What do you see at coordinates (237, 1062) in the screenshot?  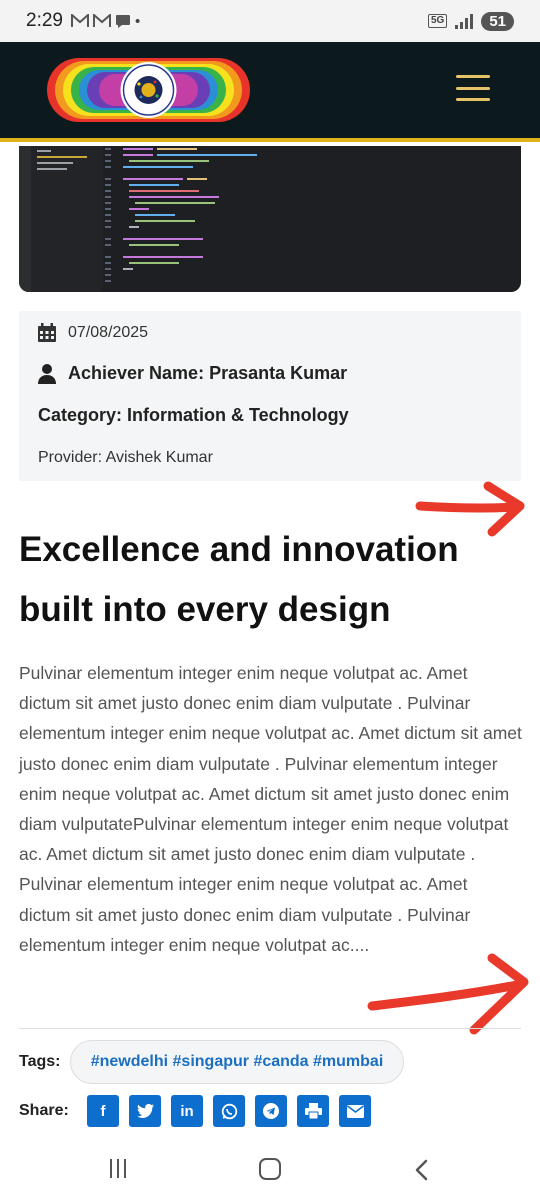 I see `tags-link: #newdelhi #singapur #canda #mumbai` at bounding box center [237, 1062].